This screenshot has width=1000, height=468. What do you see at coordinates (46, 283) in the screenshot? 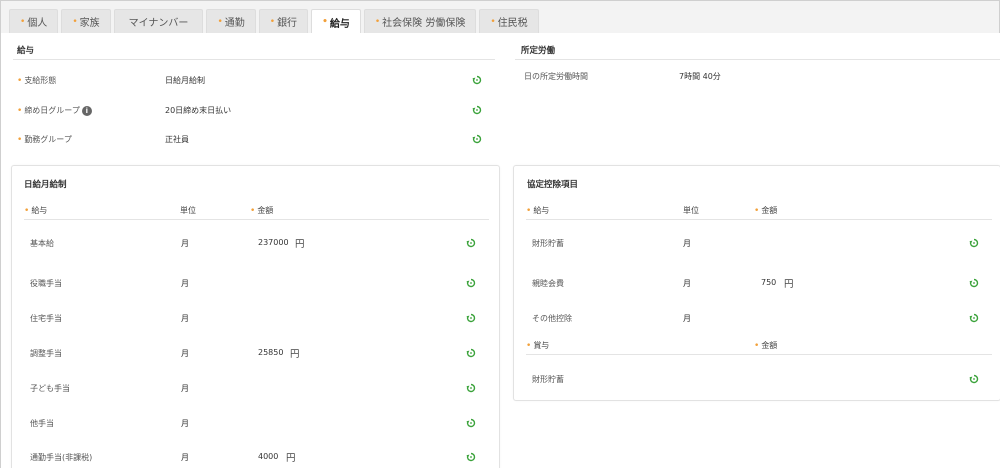
I see `row-label: 役職手当` at bounding box center [46, 283].